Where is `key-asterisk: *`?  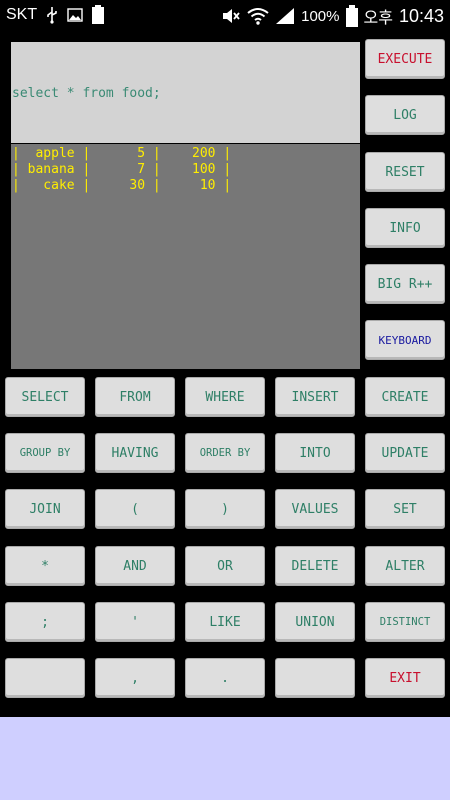
key-asterisk: * is located at coordinates (45, 566).